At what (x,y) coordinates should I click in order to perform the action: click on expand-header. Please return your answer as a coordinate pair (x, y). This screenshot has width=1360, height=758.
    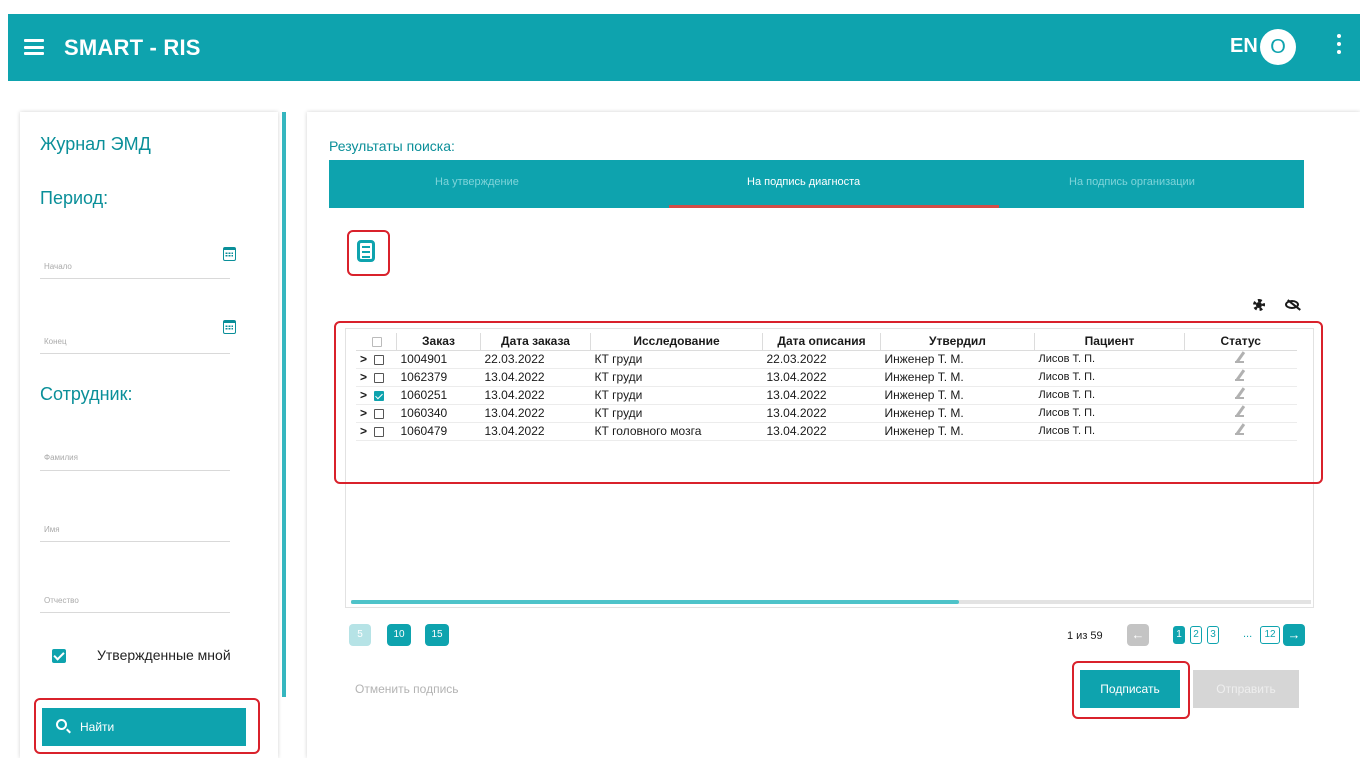
    Looking at the image, I should click on (363, 342).